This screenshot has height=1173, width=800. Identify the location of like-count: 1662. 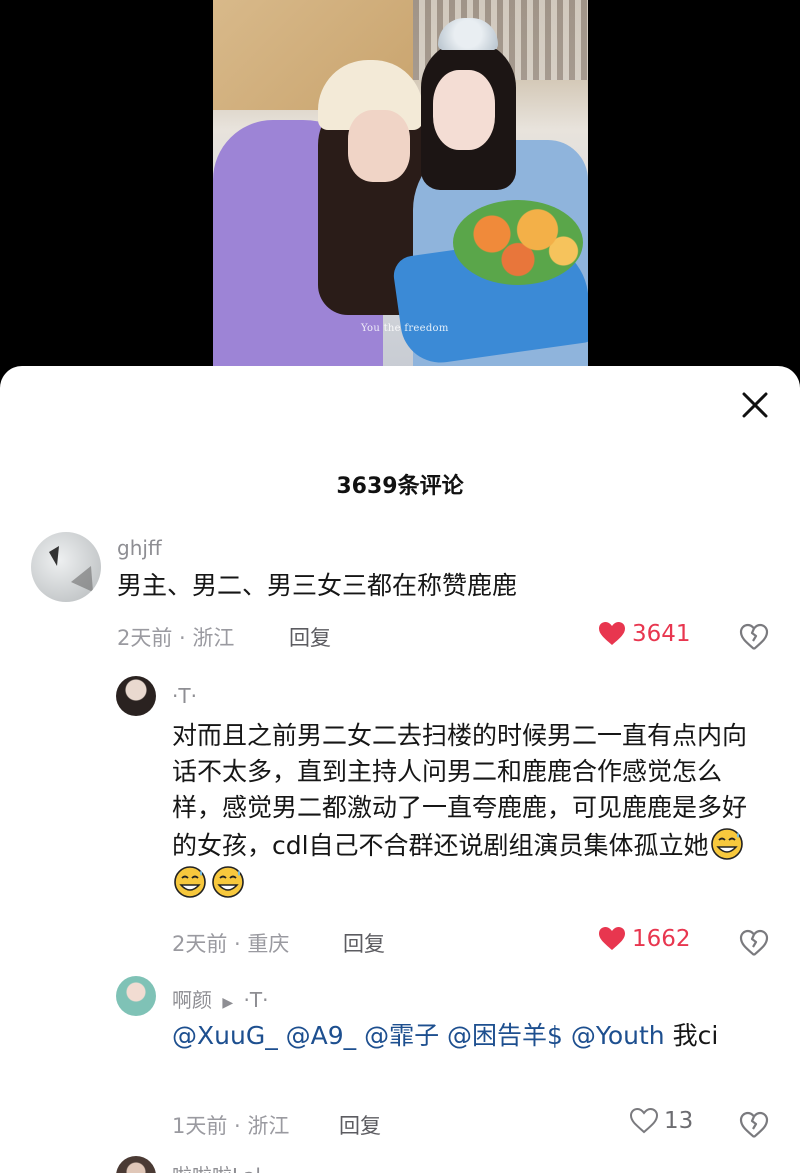
(661, 939).